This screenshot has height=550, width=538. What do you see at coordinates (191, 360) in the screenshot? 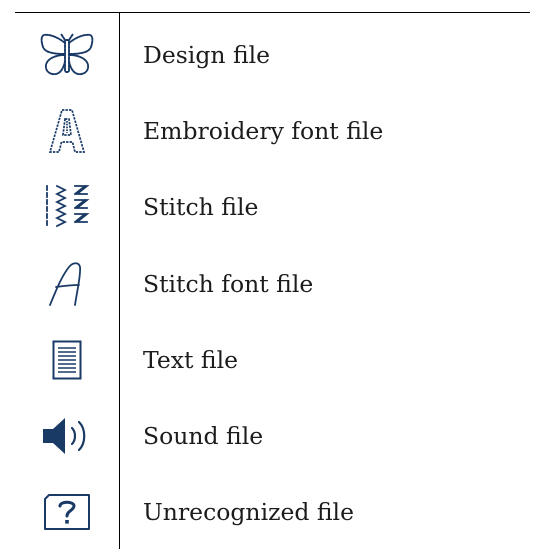
I see `legend-label: Text file` at bounding box center [191, 360].